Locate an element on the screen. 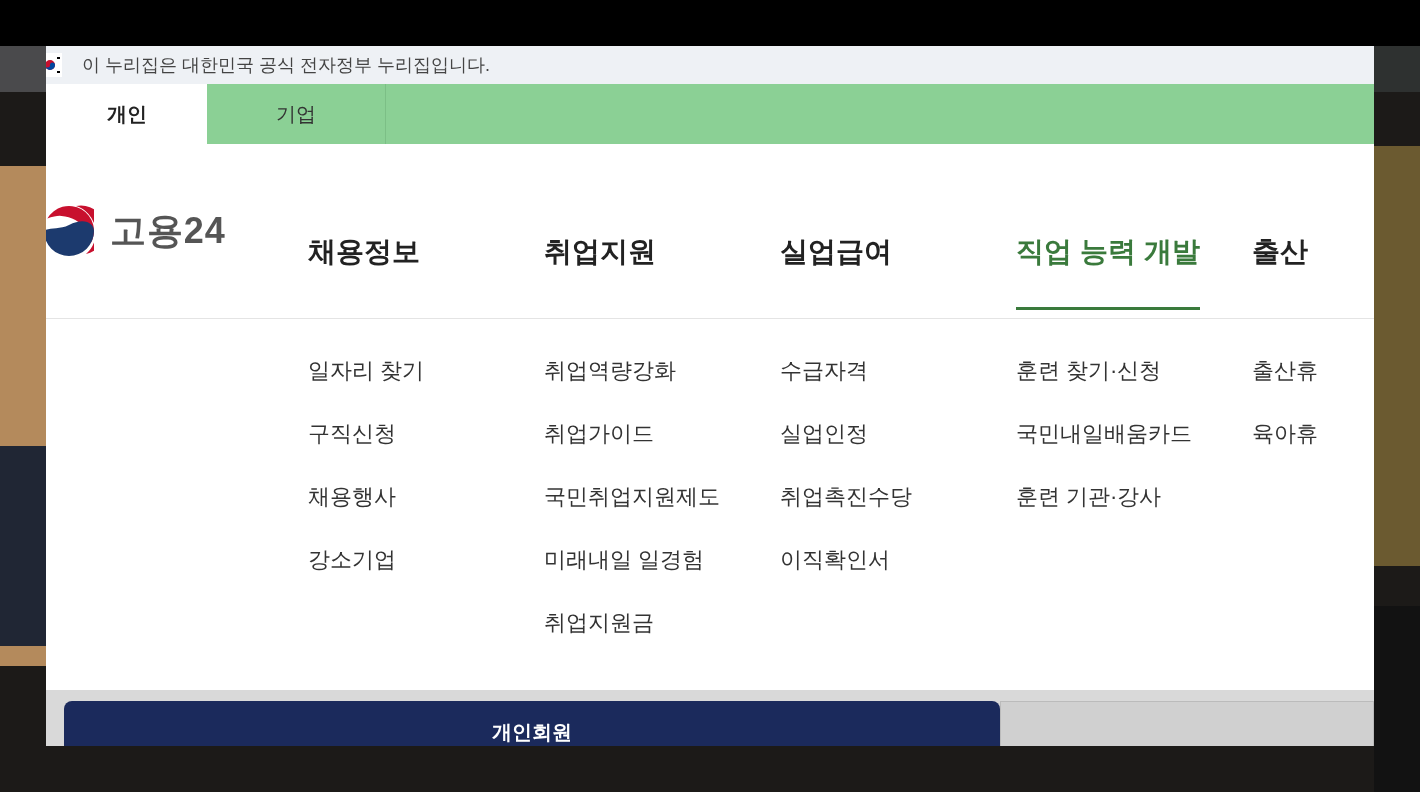 Image resolution: width=1420 pixels, height=792 pixels. submenu-link: 국민취업지원제도 is located at coordinates (632, 497).